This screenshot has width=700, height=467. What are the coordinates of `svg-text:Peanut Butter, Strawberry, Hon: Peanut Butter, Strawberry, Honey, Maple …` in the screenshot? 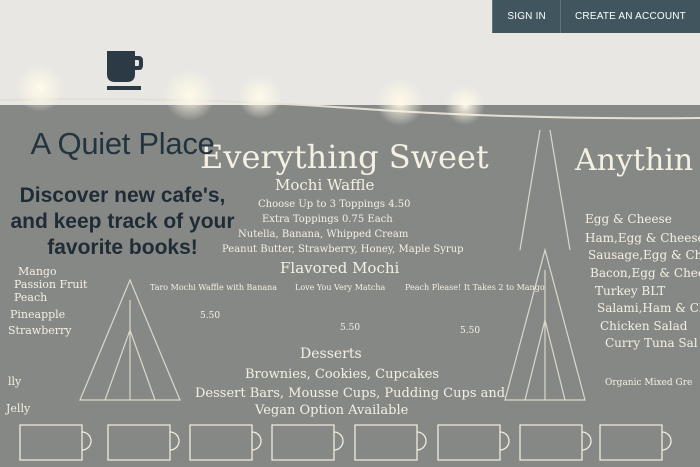 It's located at (343, 249).